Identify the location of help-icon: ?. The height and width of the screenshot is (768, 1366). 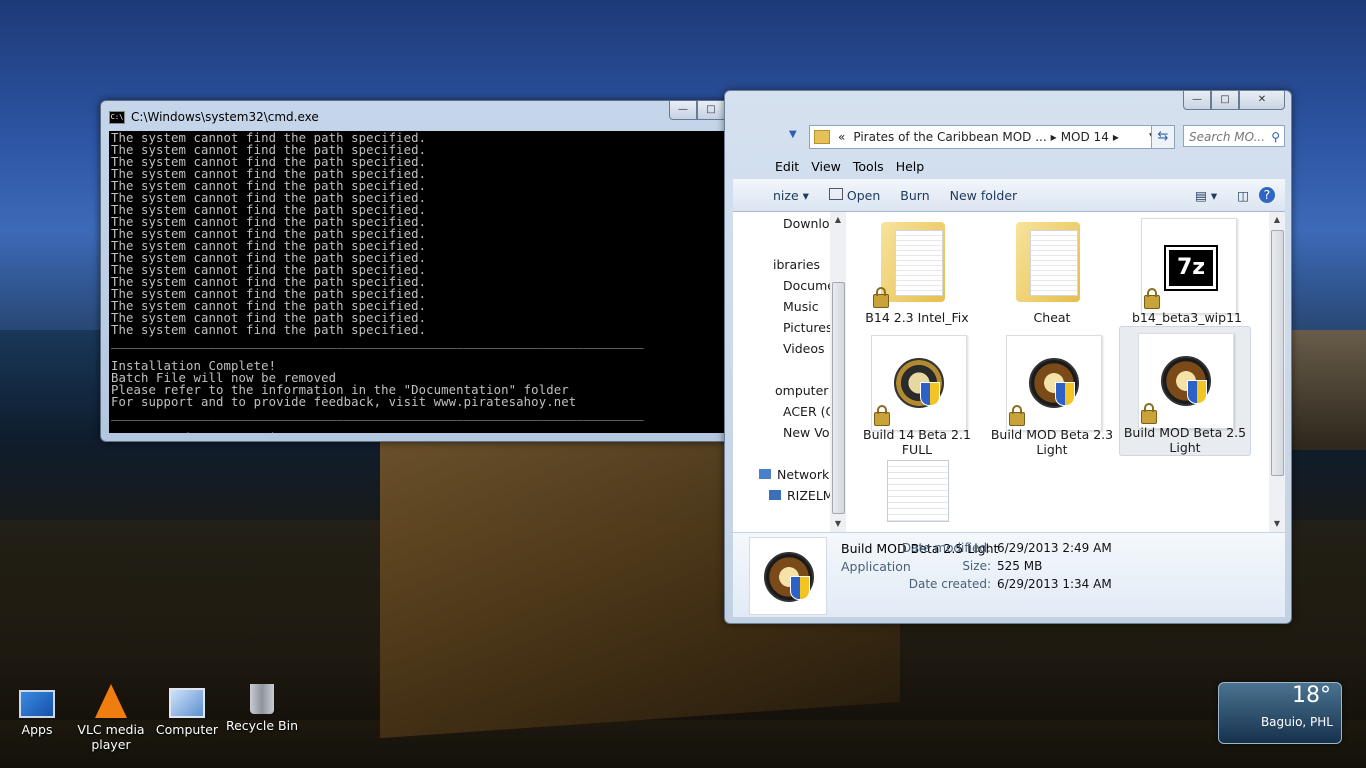
(1267, 195).